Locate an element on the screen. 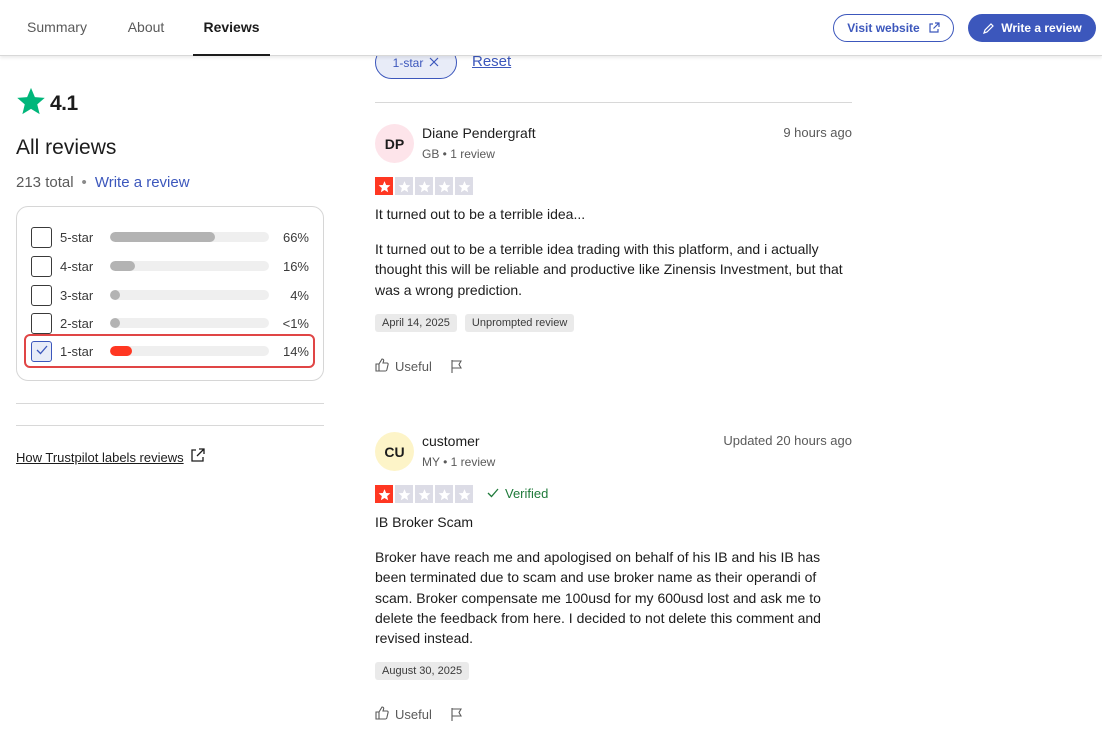 Image resolution: width=1102 pixels, height=737 pixels. filter-percent: 14% is located at coordinates (295, 351).